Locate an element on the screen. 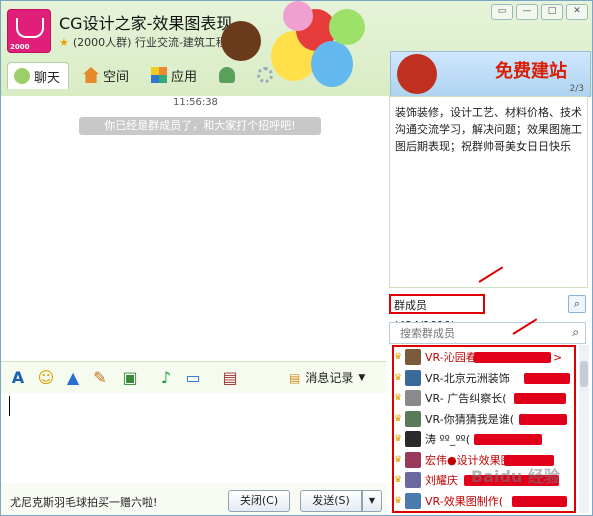 The image size is (593, 516). member-row: ♛ VR-沁园春< > is located at coordinates (484, 357).